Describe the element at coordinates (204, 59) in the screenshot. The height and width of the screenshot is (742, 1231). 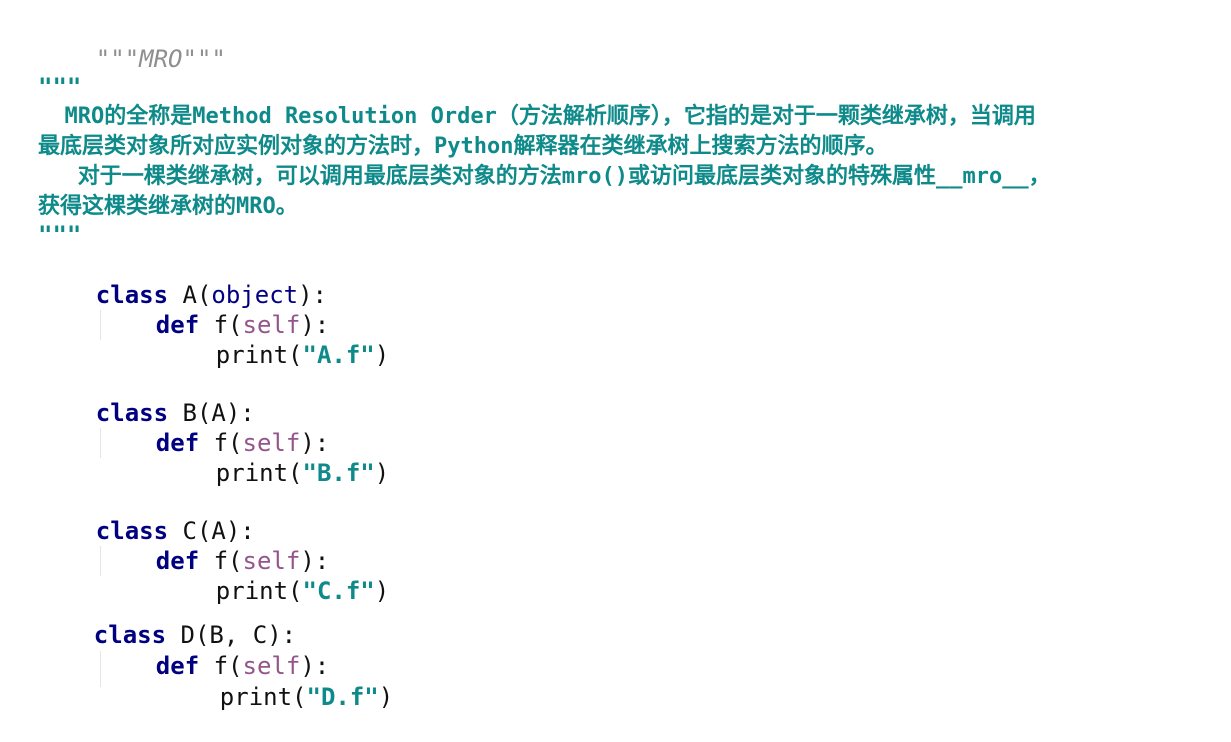
I see `docstring-close-quotes: """` at that location.